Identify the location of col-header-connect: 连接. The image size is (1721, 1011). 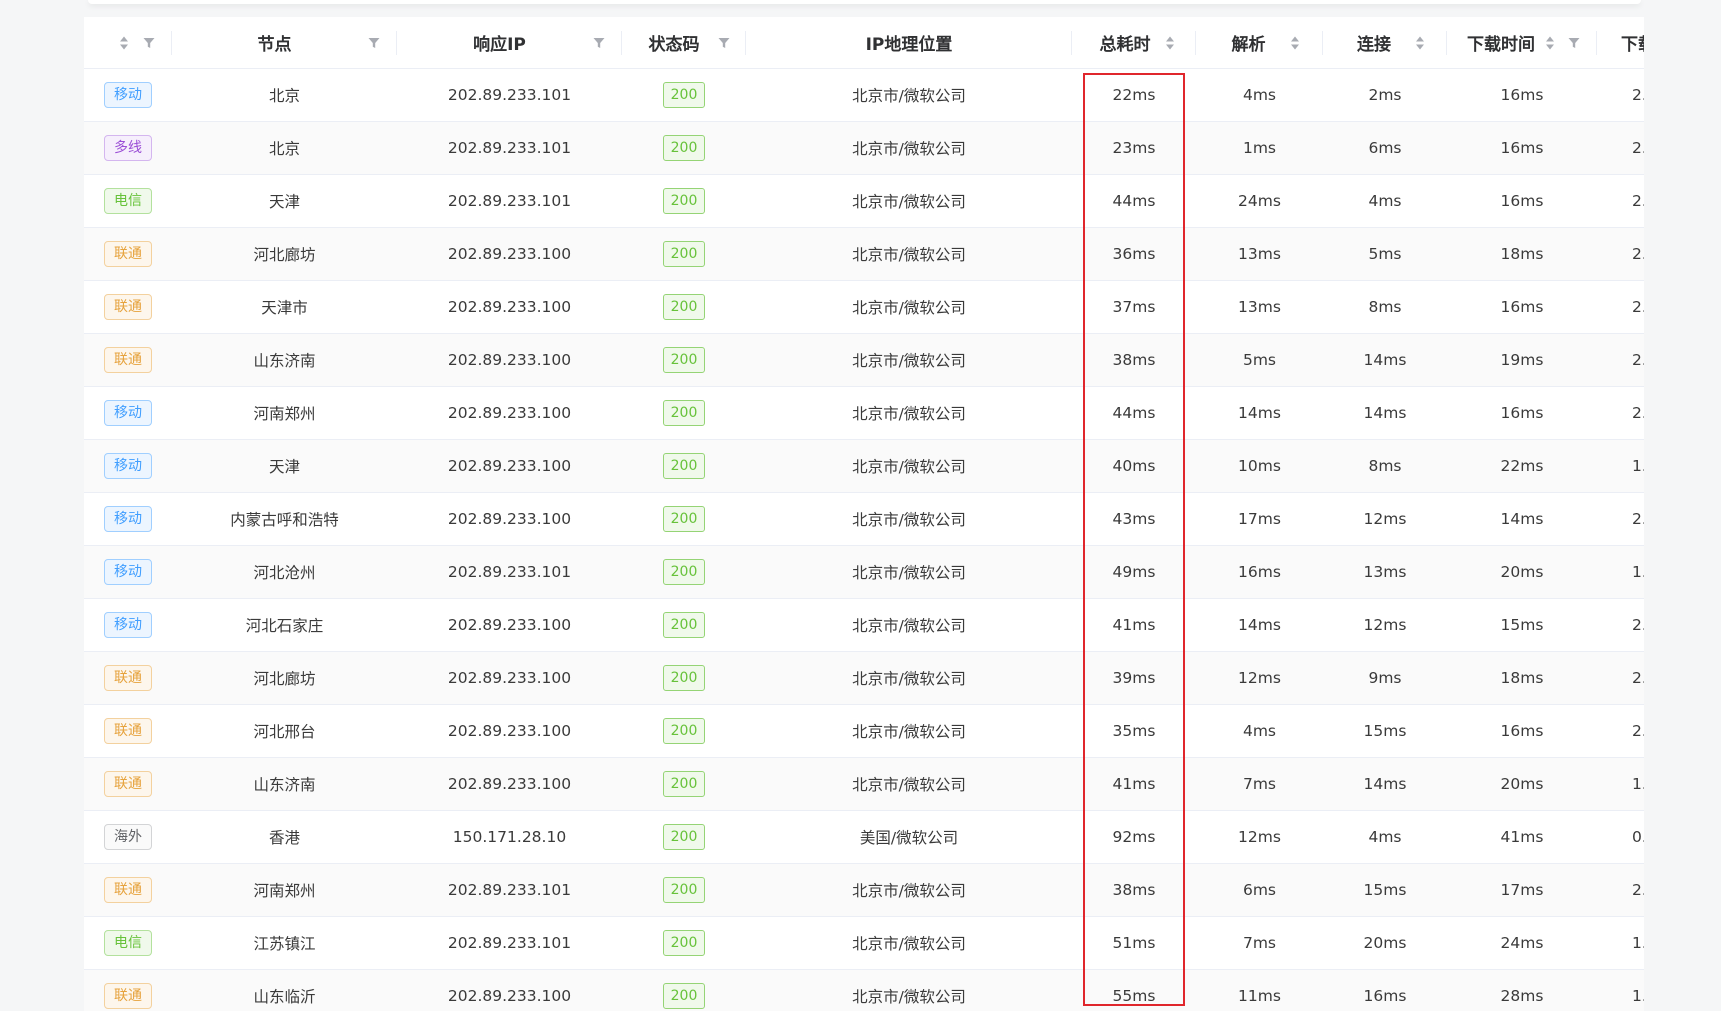
(1385, 43).